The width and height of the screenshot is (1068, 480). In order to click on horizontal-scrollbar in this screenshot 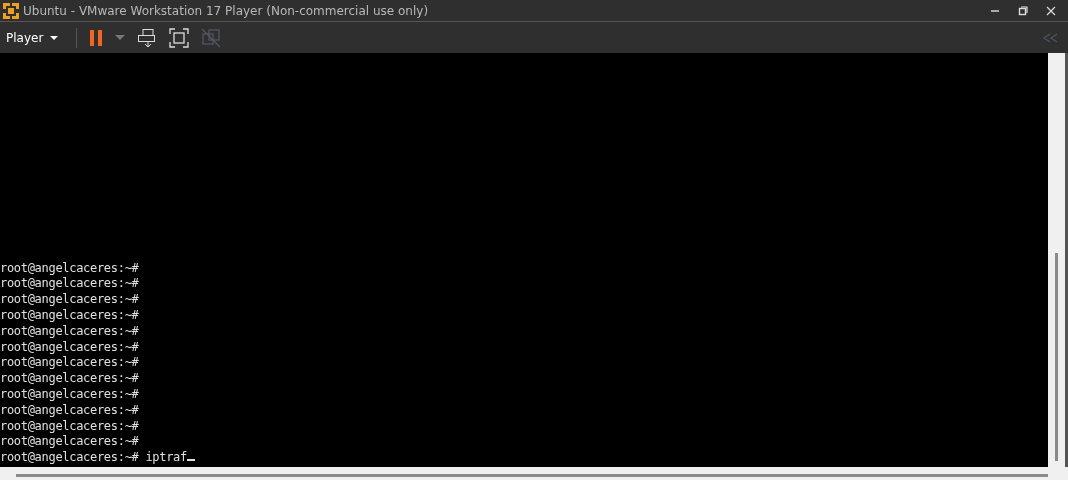, I will do `click(534, 473)`.